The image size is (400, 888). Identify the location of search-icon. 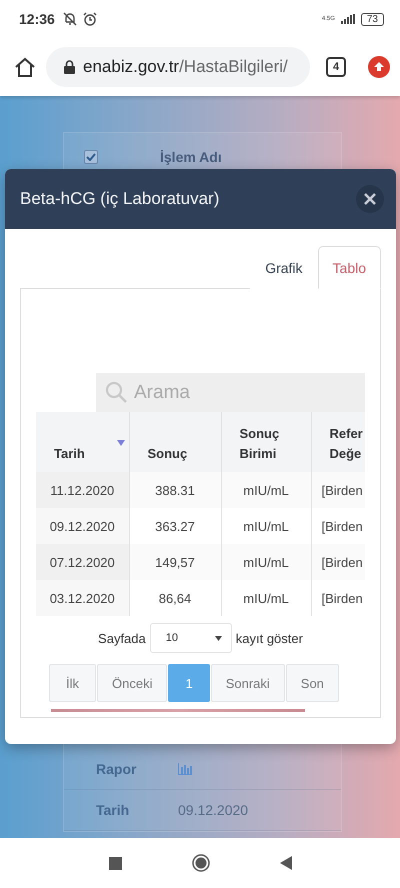
(116, 392).